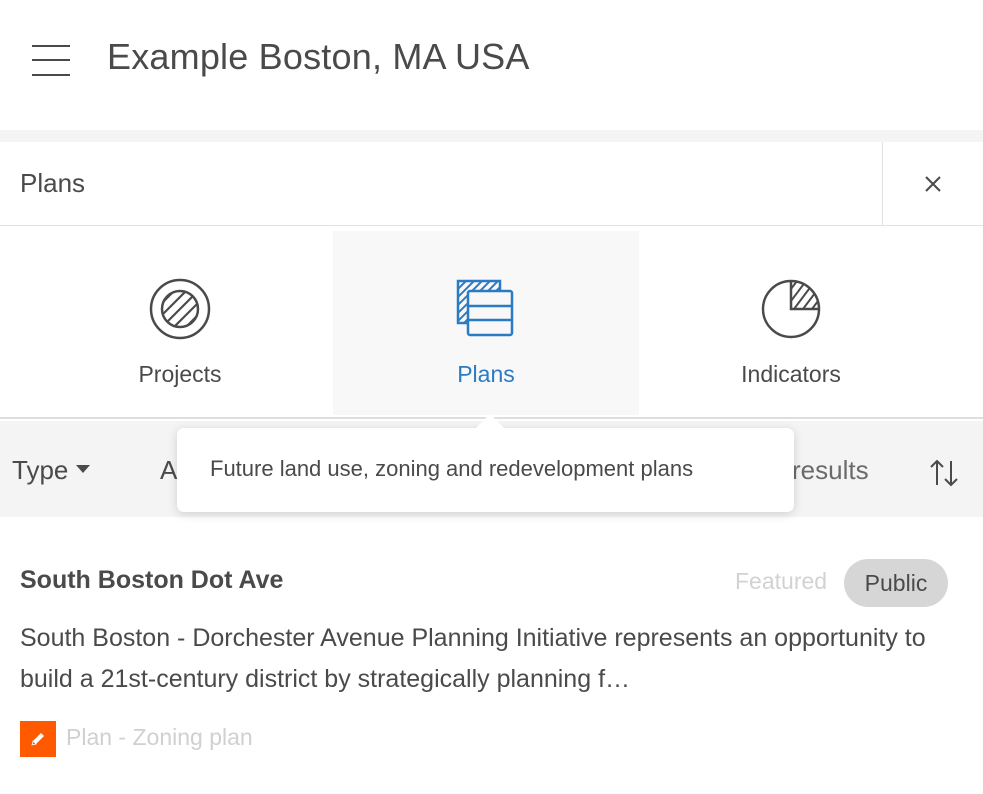  I want to click on plans-stacked-layers-icon, so click(485, 308).